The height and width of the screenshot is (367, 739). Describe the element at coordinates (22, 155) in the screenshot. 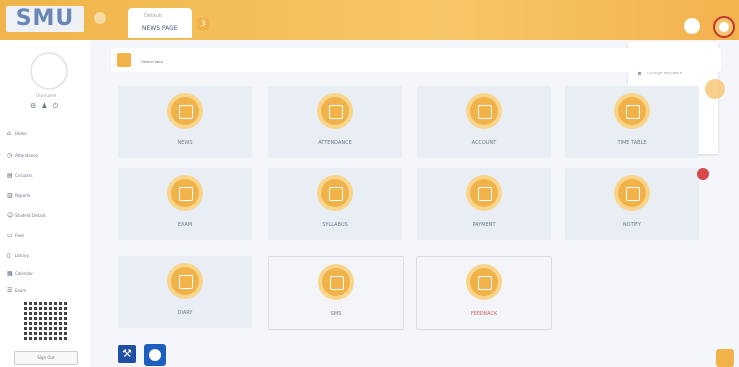

I see `sidebar-item-attendance: ◷ Attendance` at that location.